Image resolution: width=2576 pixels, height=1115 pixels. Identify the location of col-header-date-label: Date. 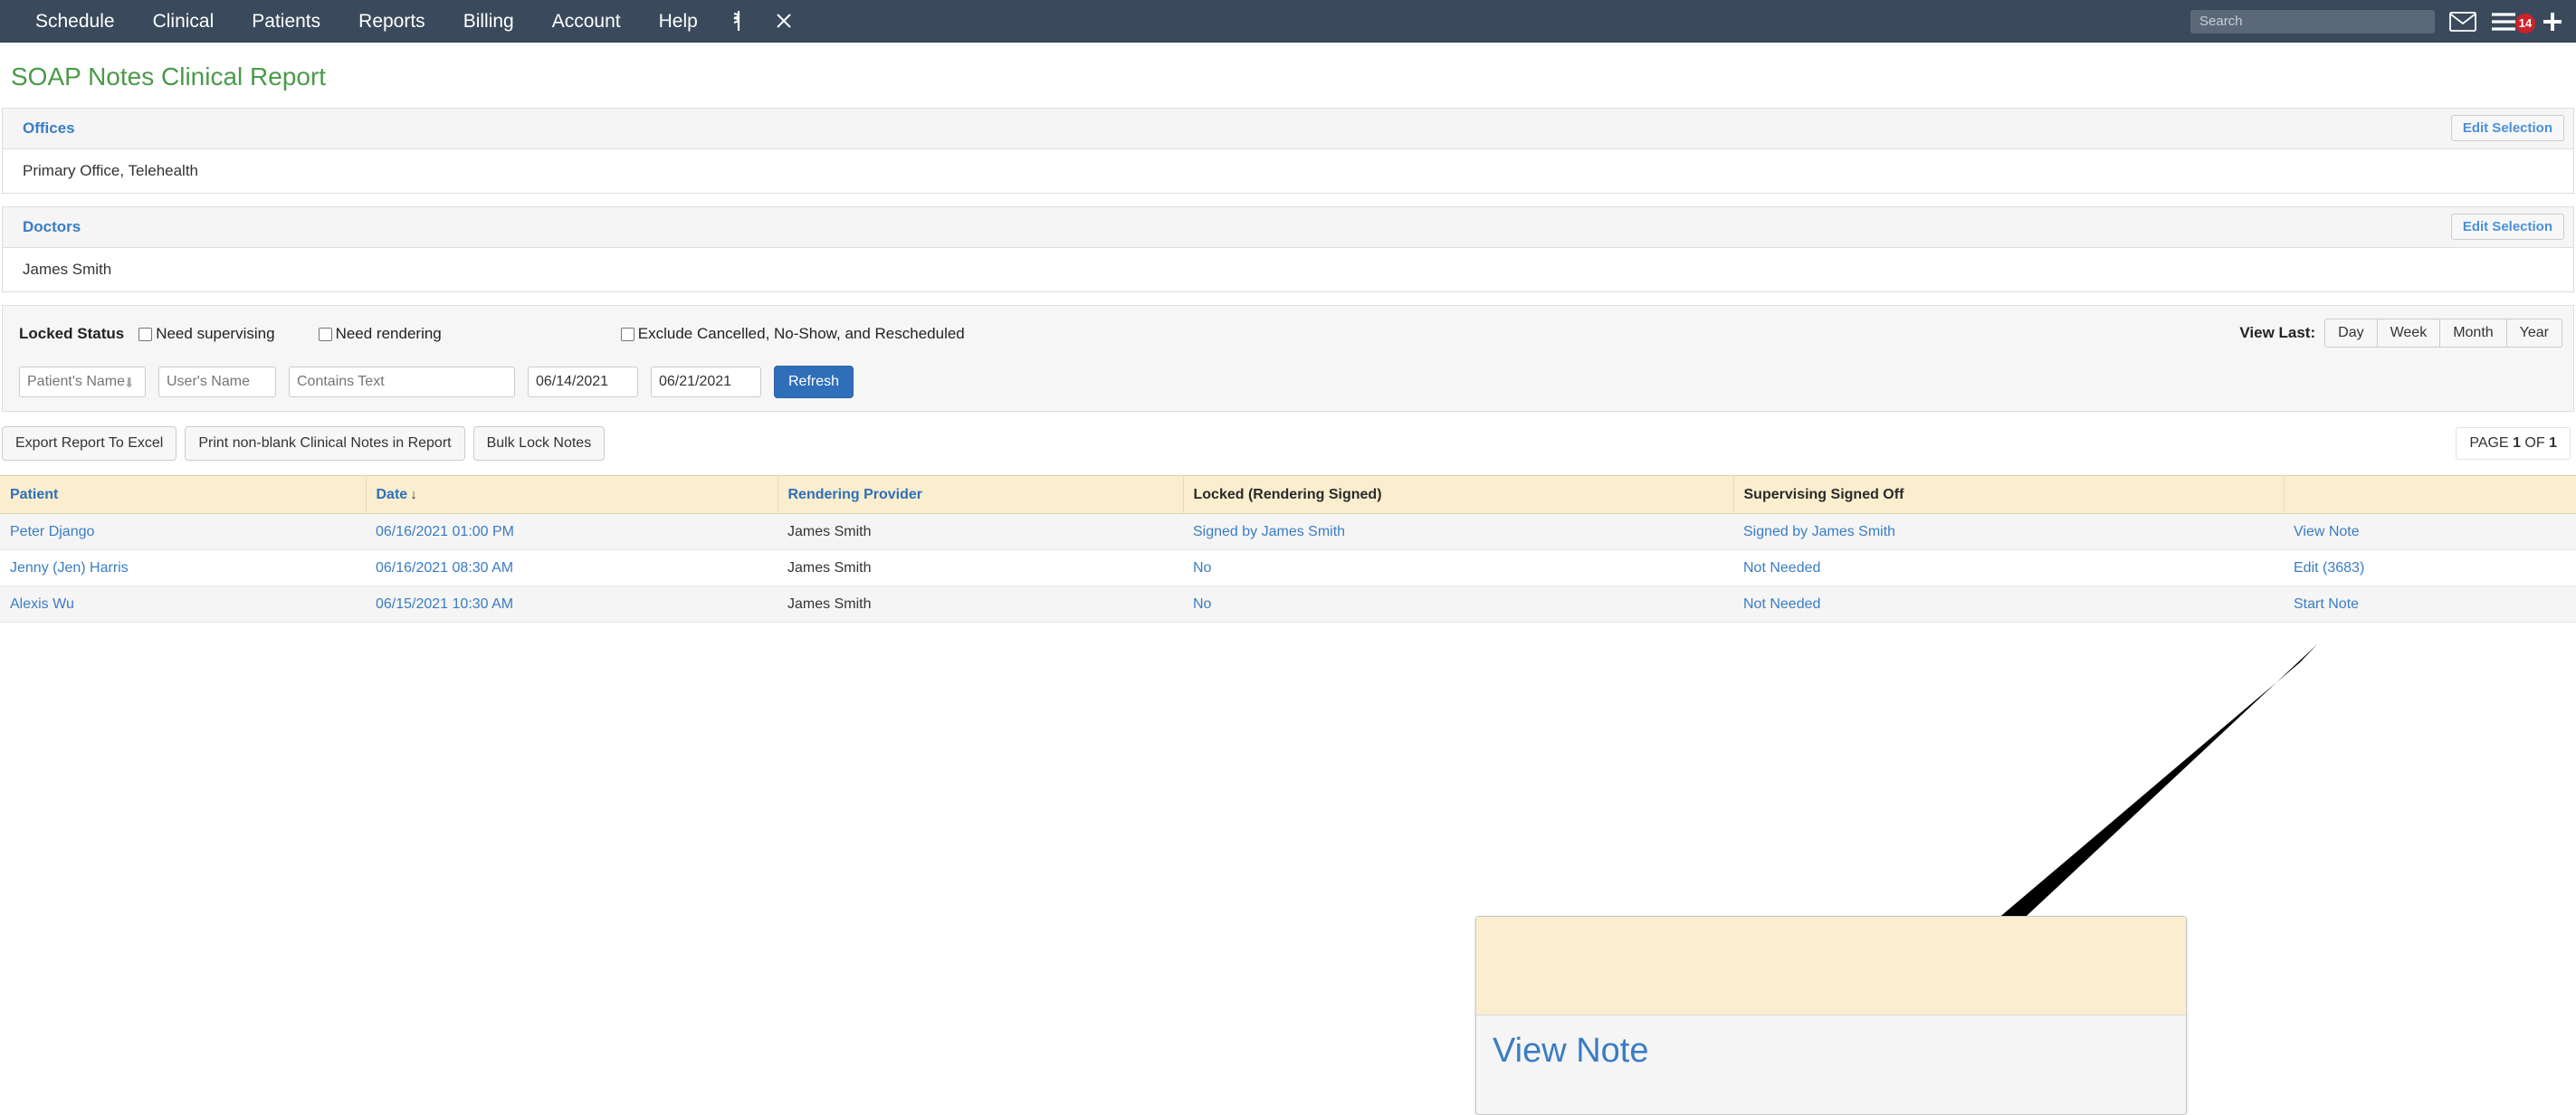
(392, 494).